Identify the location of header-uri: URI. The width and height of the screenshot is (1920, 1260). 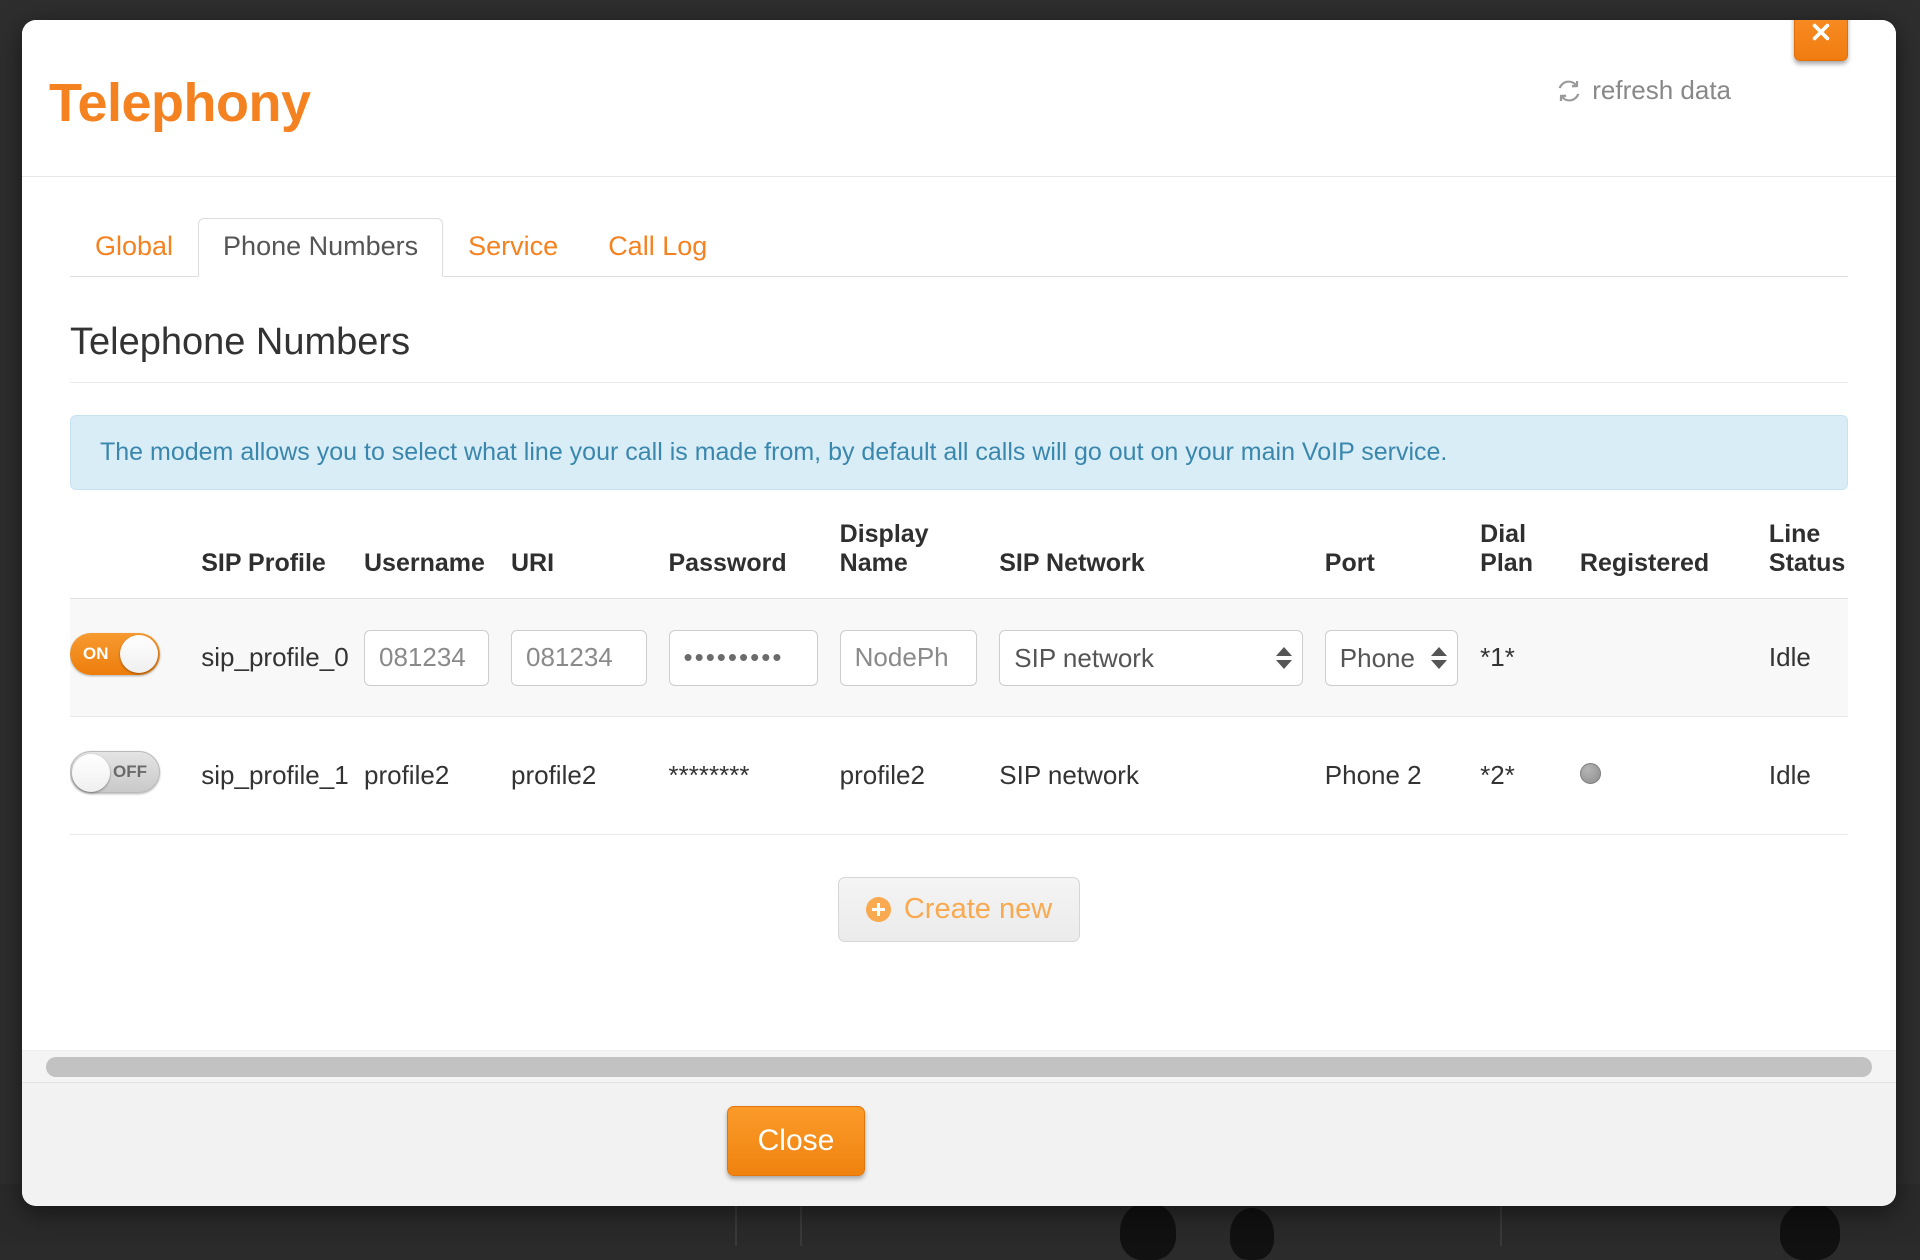
(590, 559).